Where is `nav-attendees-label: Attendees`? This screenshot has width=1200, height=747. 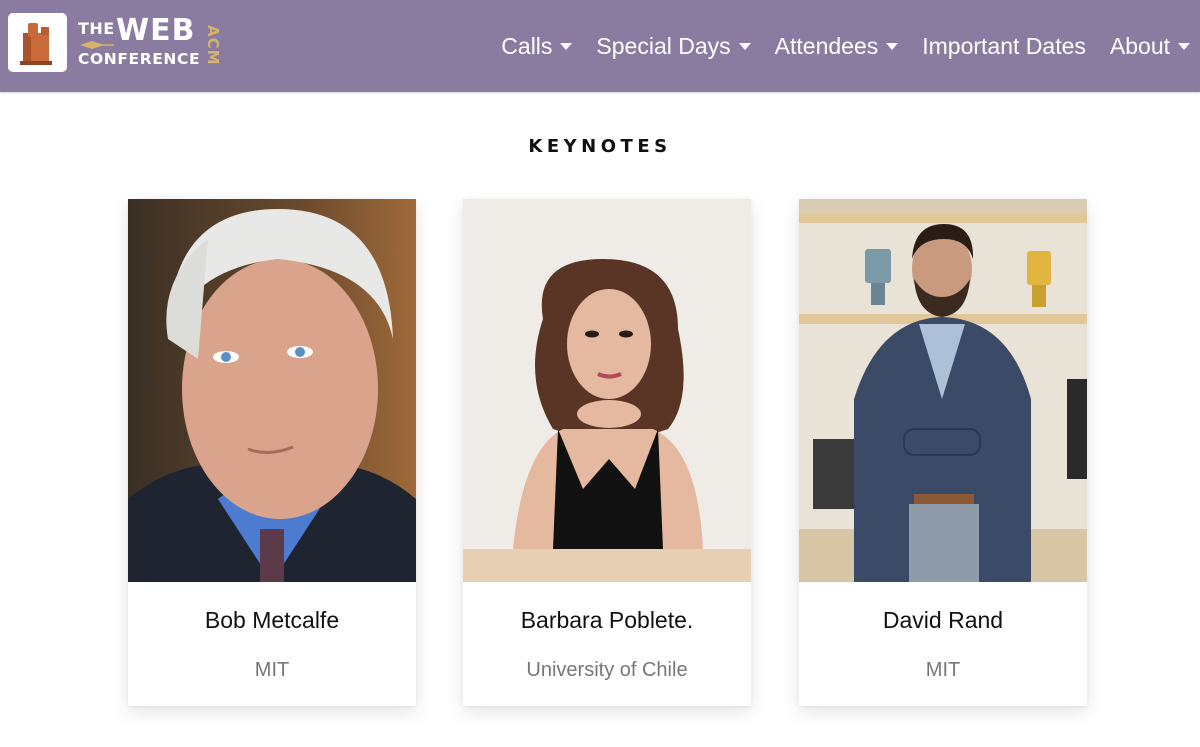
nav-attendees-label: Attendees is located at coordinates (826, 45).